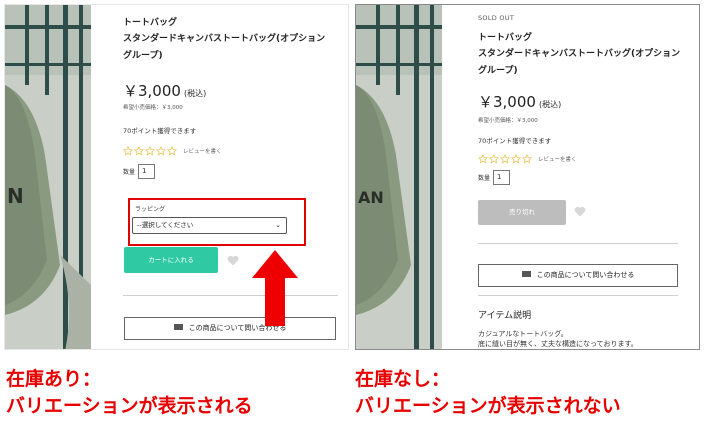 This screenshot has width=706, height=422. Describe the element at coordinates (129, 406) in the screenshot. I see `caption-line: バリエーションが表示される` at that location.